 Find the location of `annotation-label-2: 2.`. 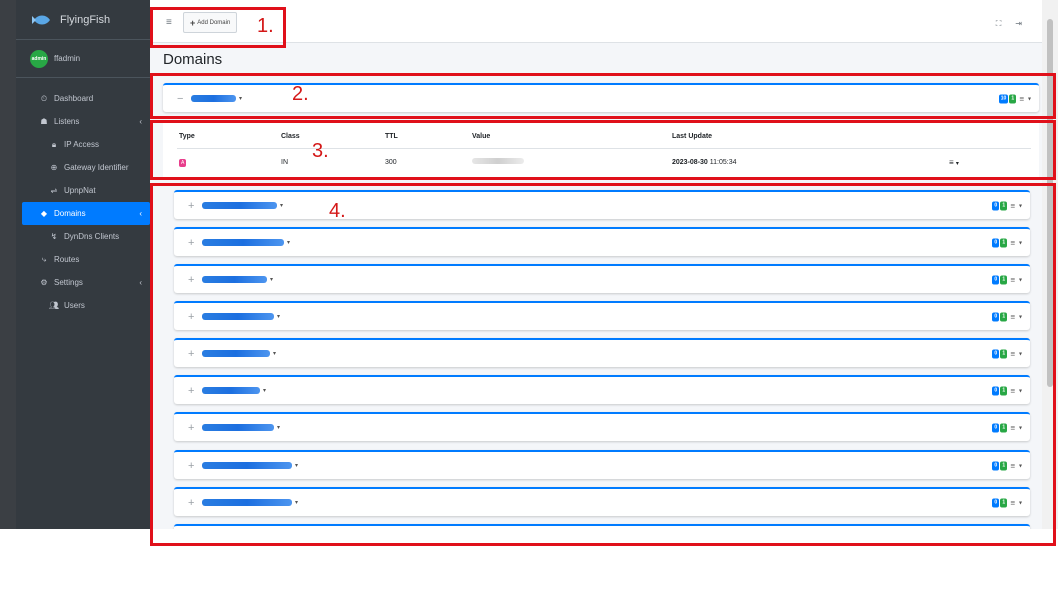

annotation-label-2: 2. is located at coordinates (300, 94).